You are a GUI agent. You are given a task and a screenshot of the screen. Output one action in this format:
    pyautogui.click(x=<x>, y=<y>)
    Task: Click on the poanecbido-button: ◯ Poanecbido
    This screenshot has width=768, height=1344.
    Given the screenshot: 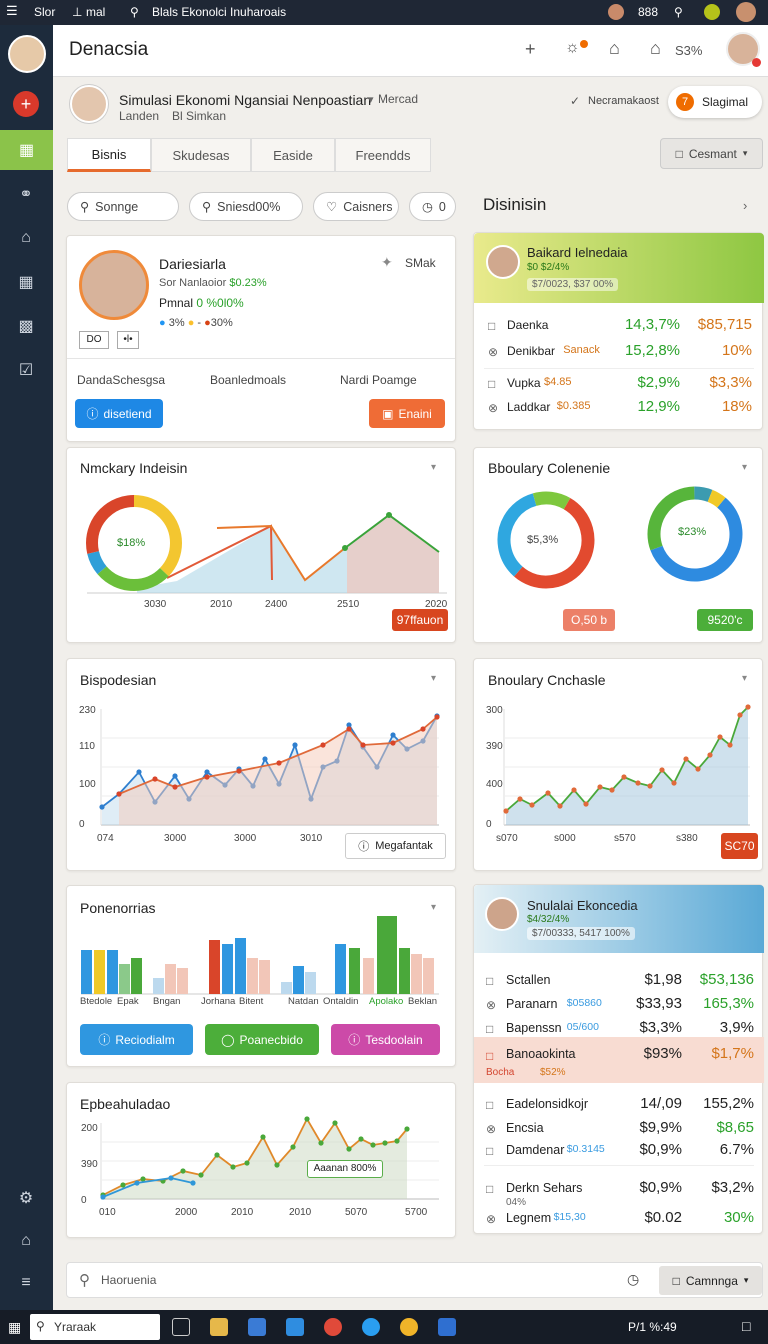 What is the action you would take?
    pyautogui.click(x=262, y=1039)
    